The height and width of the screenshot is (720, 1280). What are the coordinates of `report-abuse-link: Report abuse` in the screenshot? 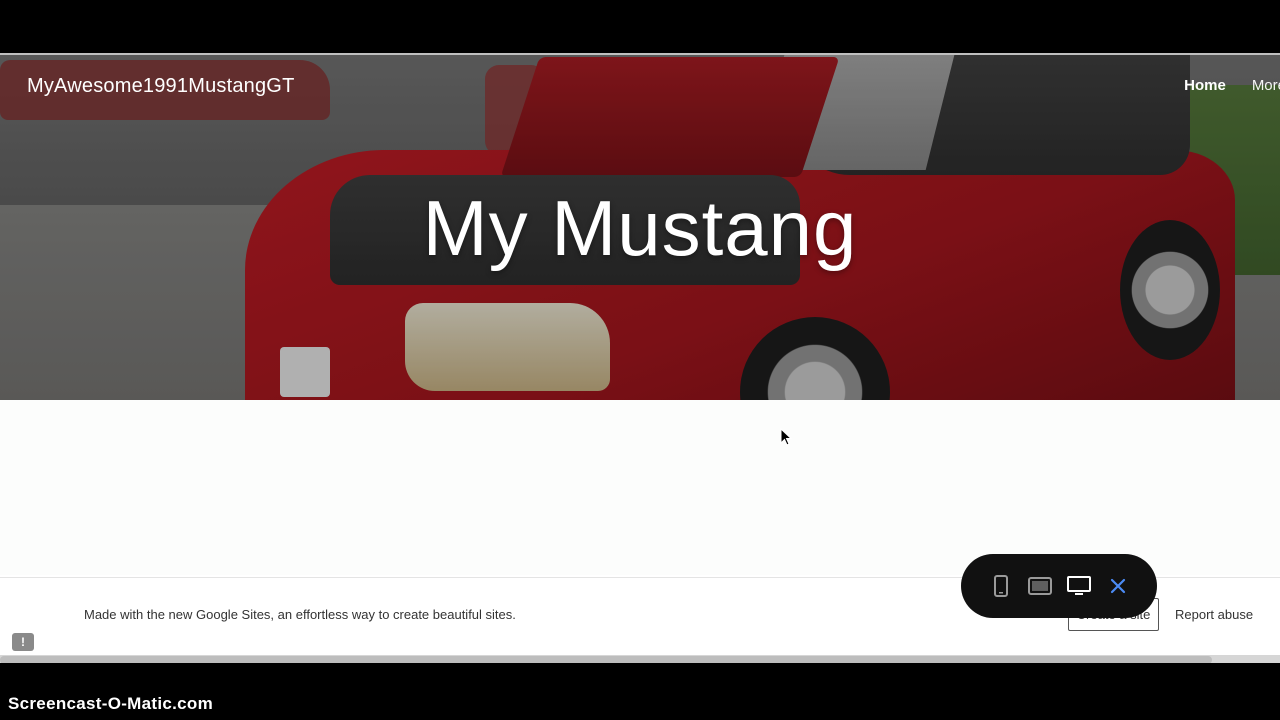 It's located at (1214, 614).